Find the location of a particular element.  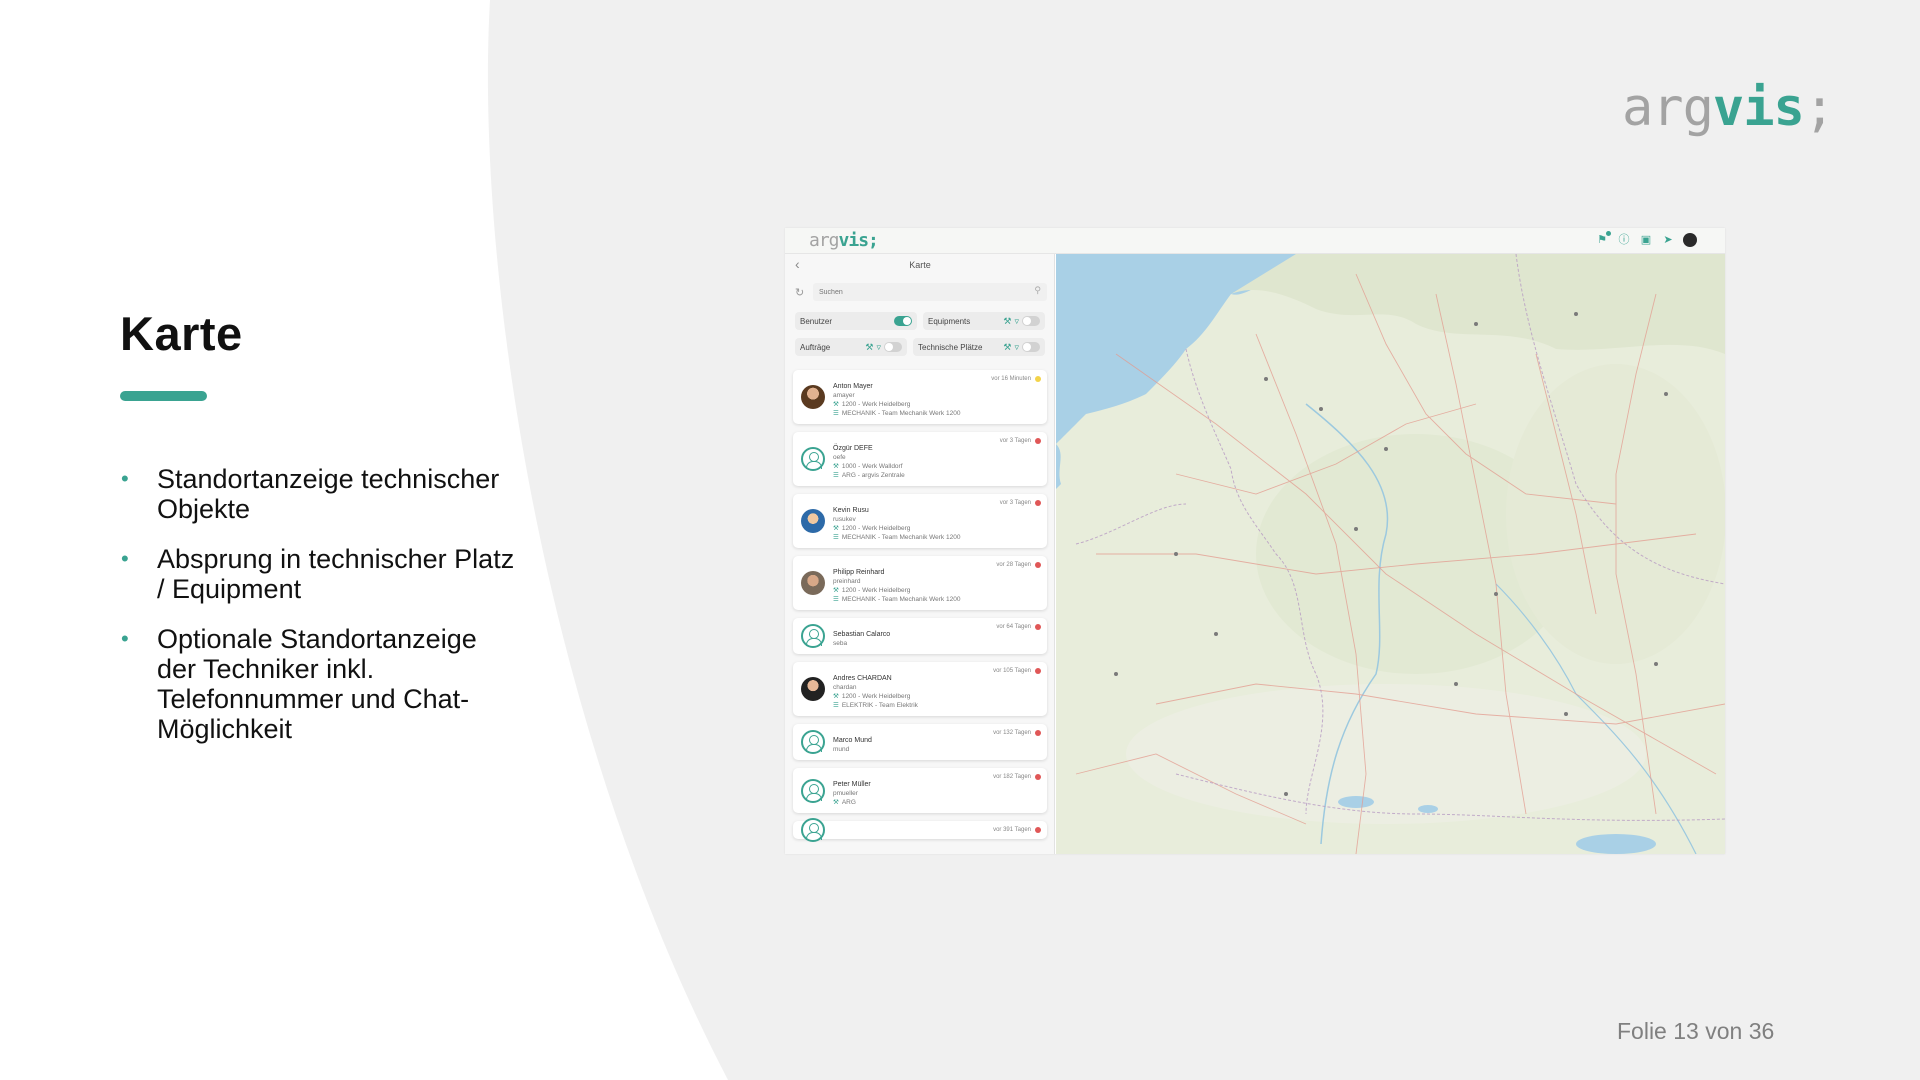

notification-dot is located at coordinates (1608, 233).